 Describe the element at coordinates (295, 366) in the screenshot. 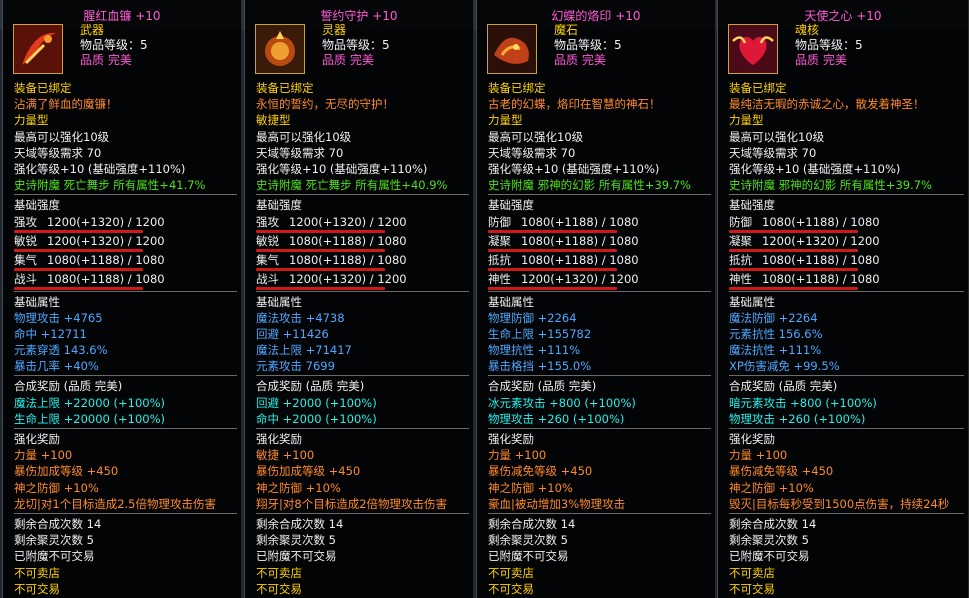

I see `base-attribute: 元素攻击 7699` at that location.